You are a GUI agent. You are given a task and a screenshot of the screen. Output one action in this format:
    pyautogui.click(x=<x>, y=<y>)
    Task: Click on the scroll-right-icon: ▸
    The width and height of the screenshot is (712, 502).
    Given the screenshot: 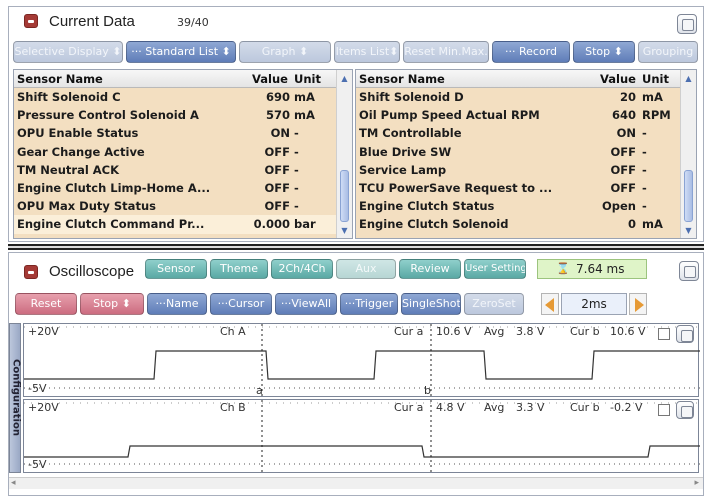 What is the action you would take?
    pyautogui.click(x=696, y=483)
    